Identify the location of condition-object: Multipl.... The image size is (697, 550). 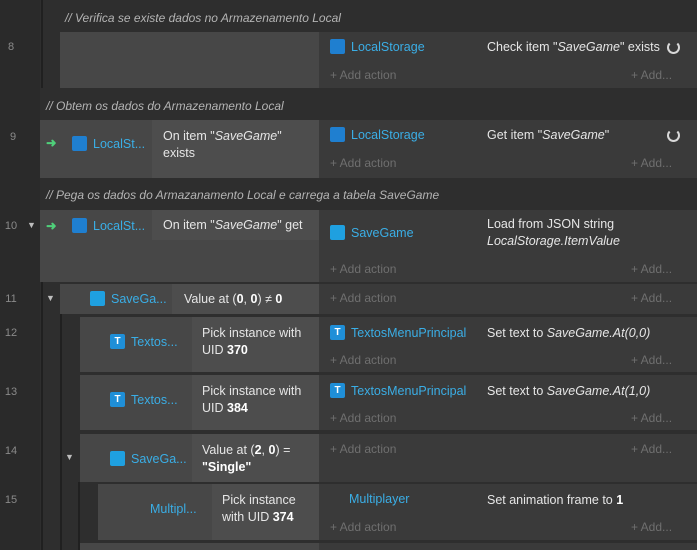
(173, 509).